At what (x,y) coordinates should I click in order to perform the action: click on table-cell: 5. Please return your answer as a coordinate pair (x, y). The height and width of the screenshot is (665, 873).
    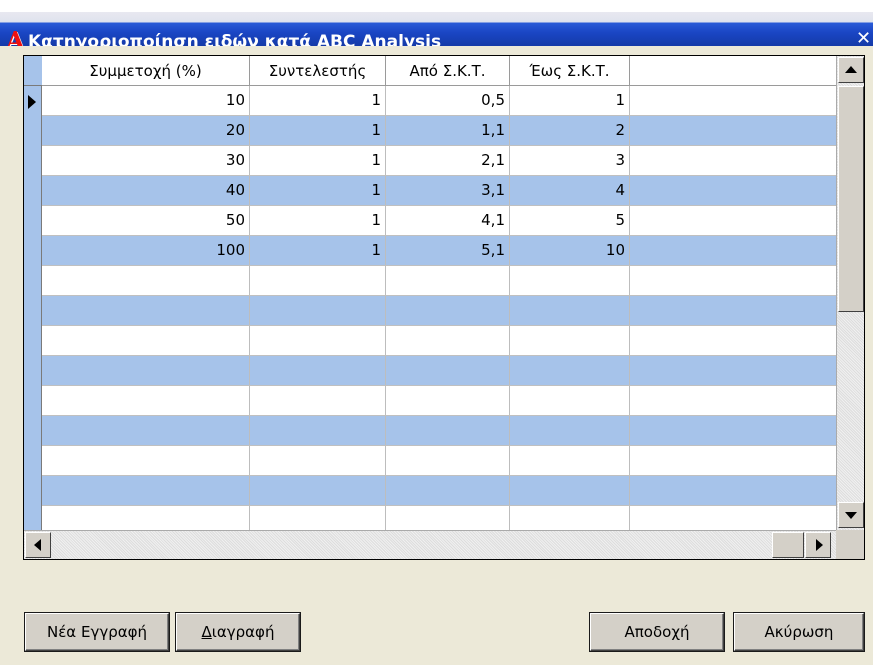
    Looking at the image, I should click on (570, 220).